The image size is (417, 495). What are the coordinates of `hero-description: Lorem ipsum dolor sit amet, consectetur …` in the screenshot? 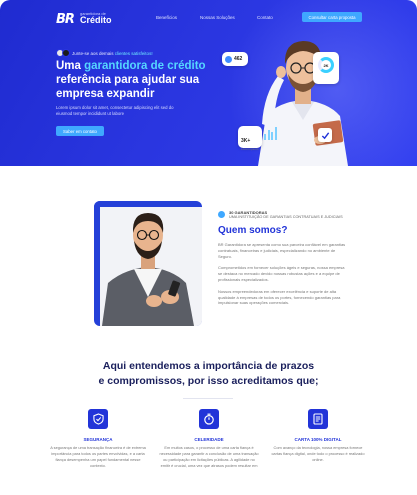 It's located at (115, 111).